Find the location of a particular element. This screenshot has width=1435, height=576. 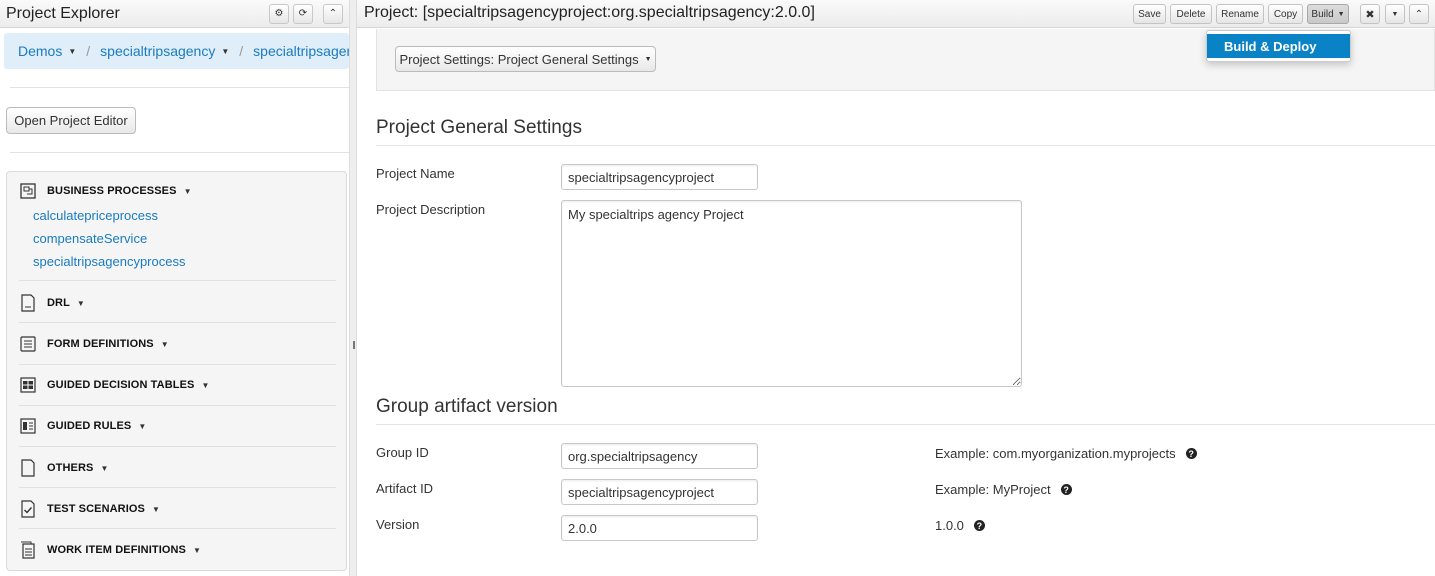

hint-text: Example: MyProject is located at coordinates (993, 489).